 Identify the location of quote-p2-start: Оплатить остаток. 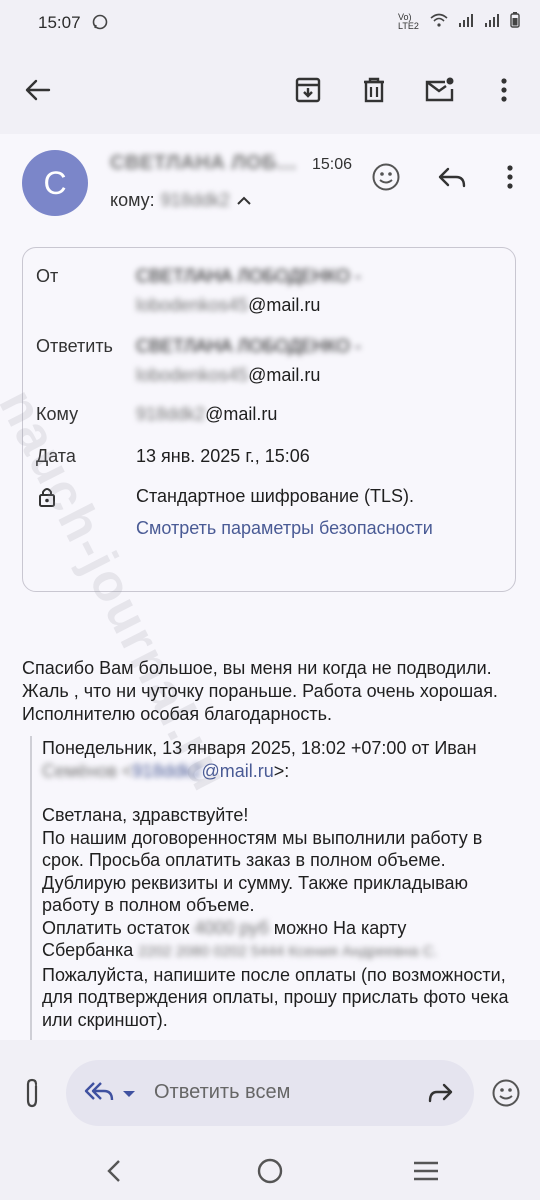
(116, 927).